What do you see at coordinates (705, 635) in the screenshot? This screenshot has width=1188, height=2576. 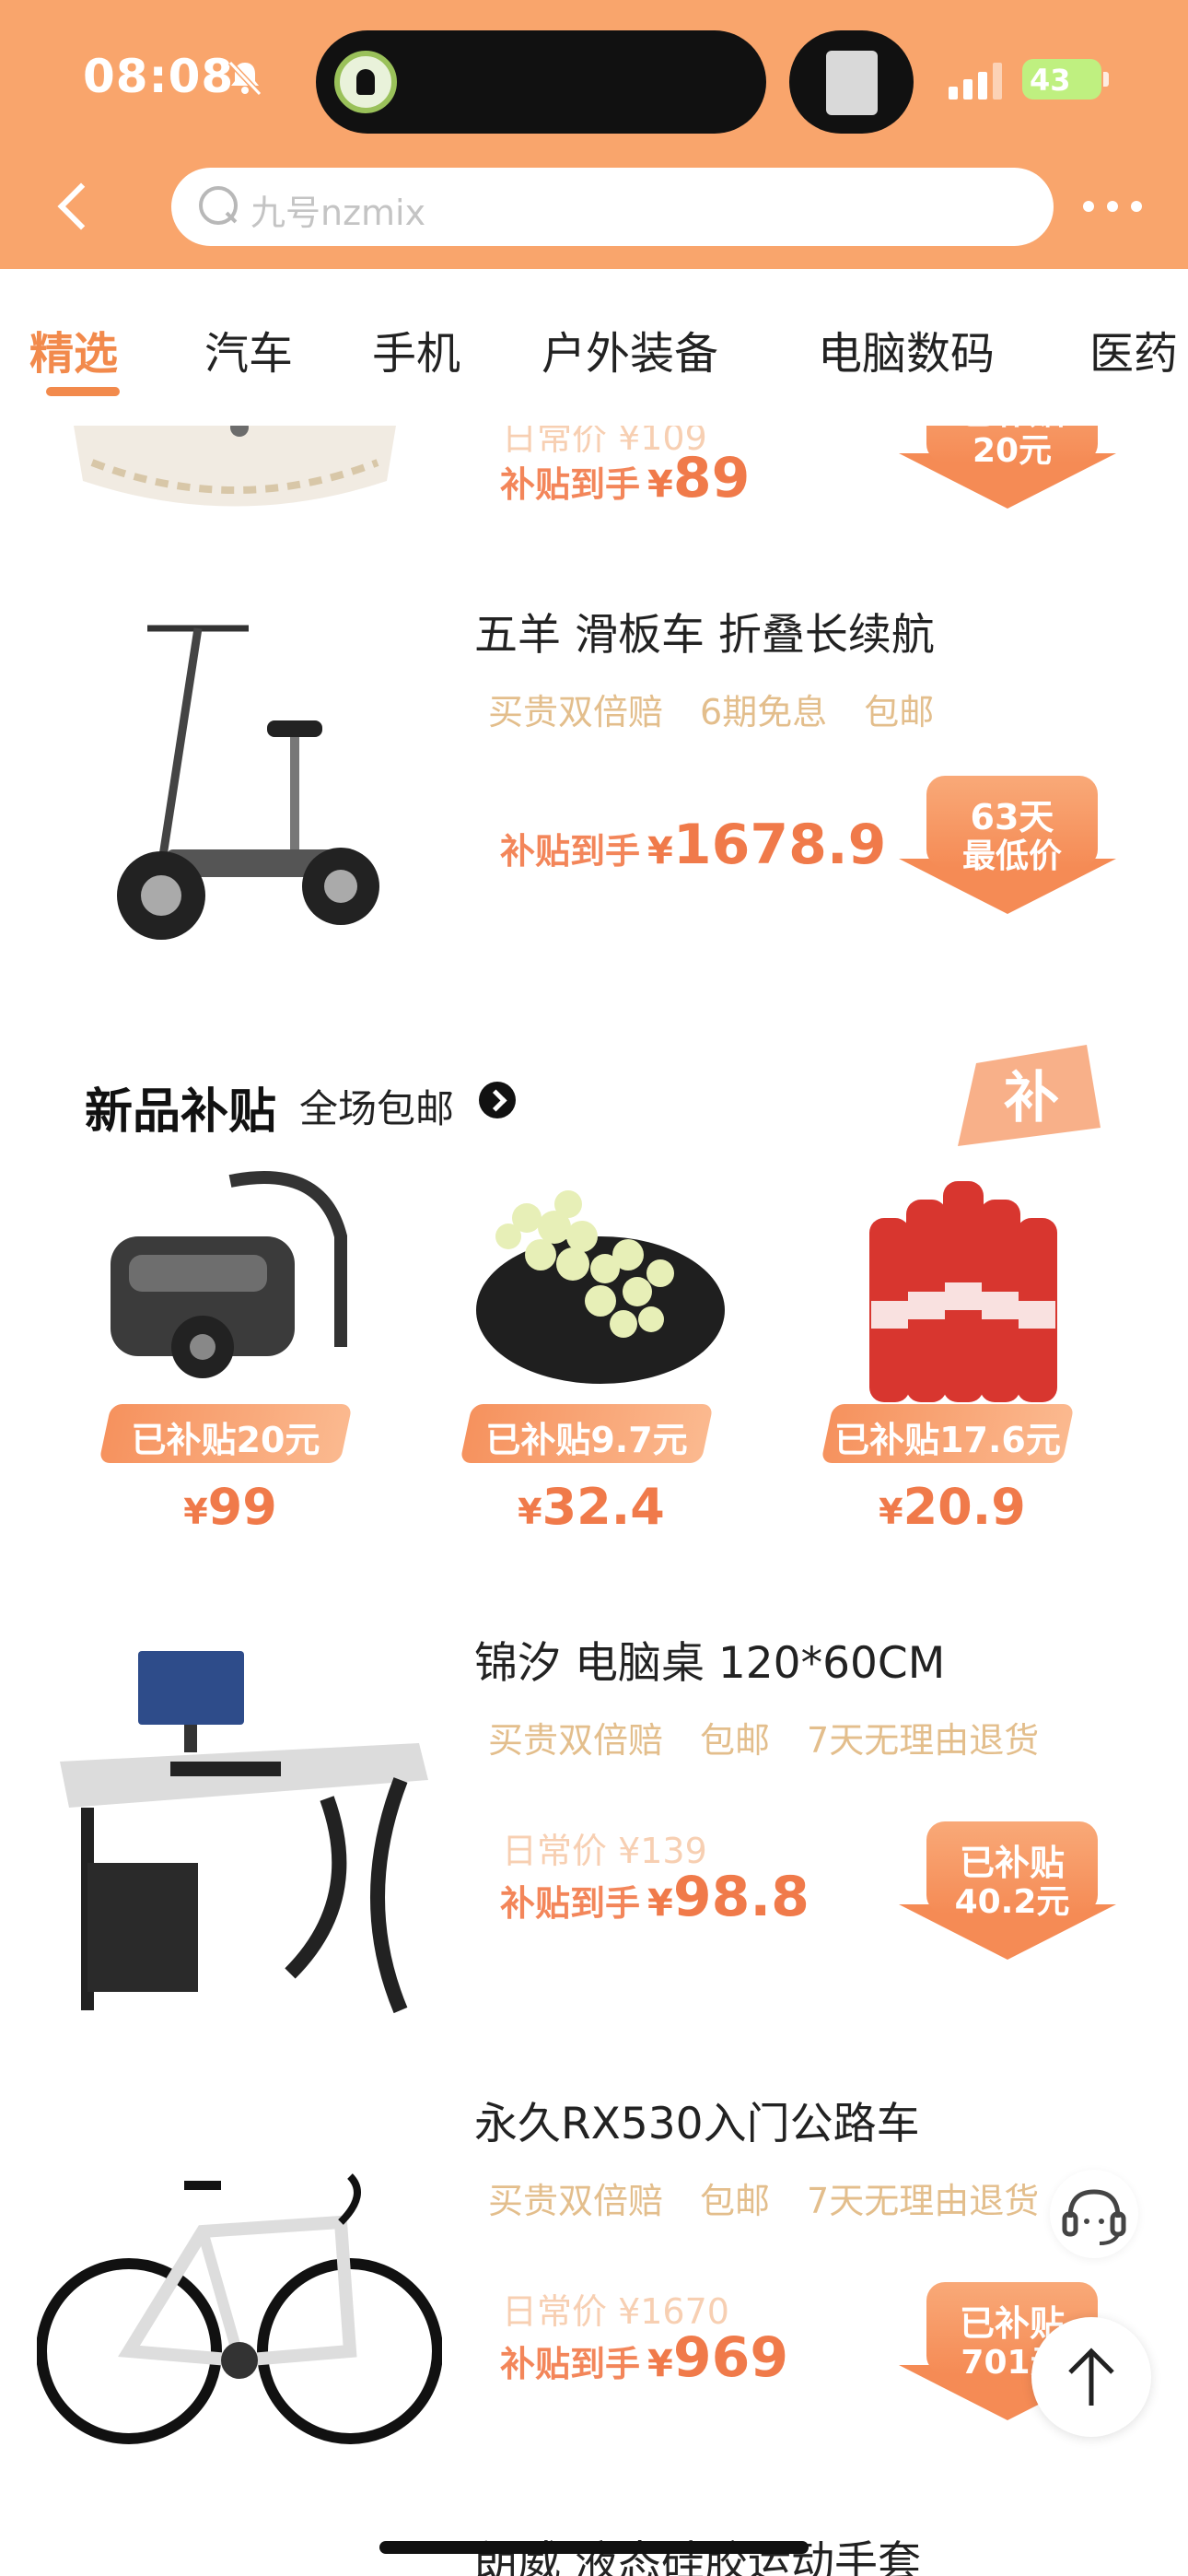 I see `product-title: 五羊 滑板车 折叠长续航` at bounding box center [705, 635].